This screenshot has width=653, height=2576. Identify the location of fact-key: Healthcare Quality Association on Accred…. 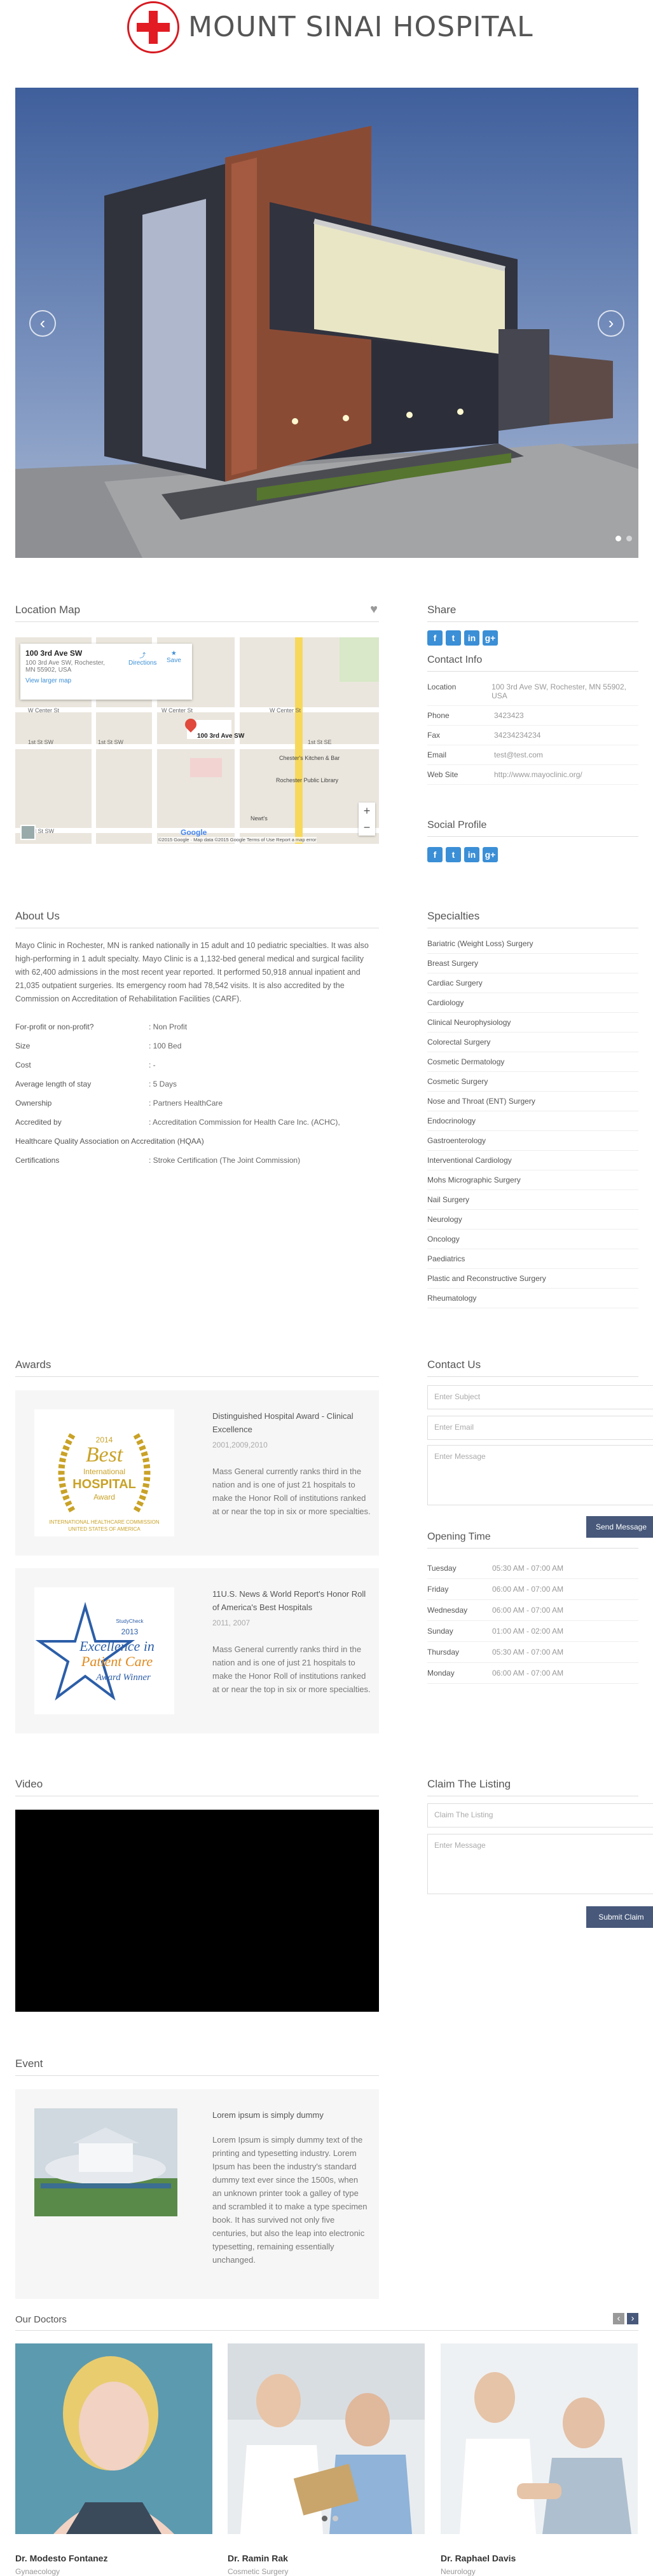
(109, 1141).